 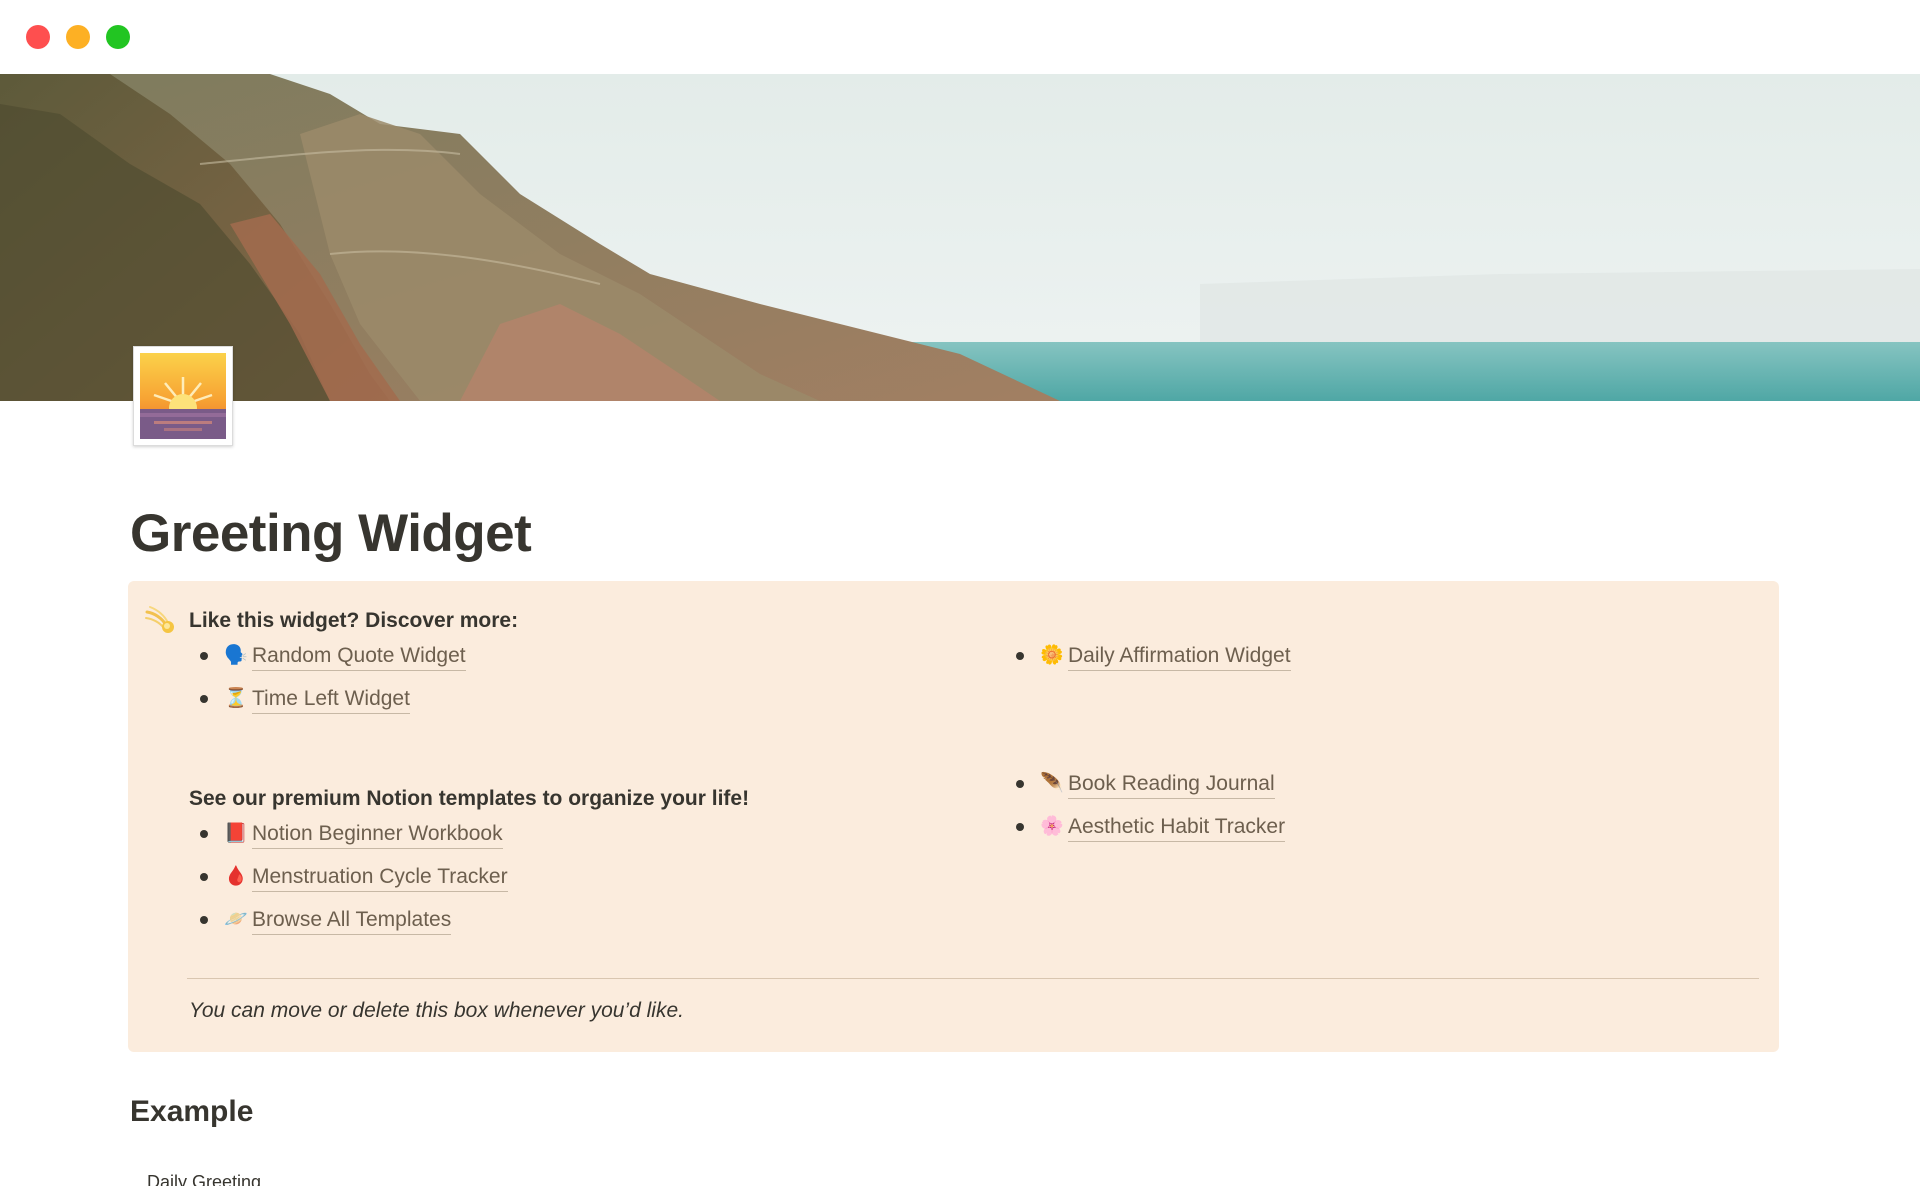 What do you see at coordinates (236, 833) in the screenshot?
I see `red-book-icon: 📕` at bounding box center [236, 833].